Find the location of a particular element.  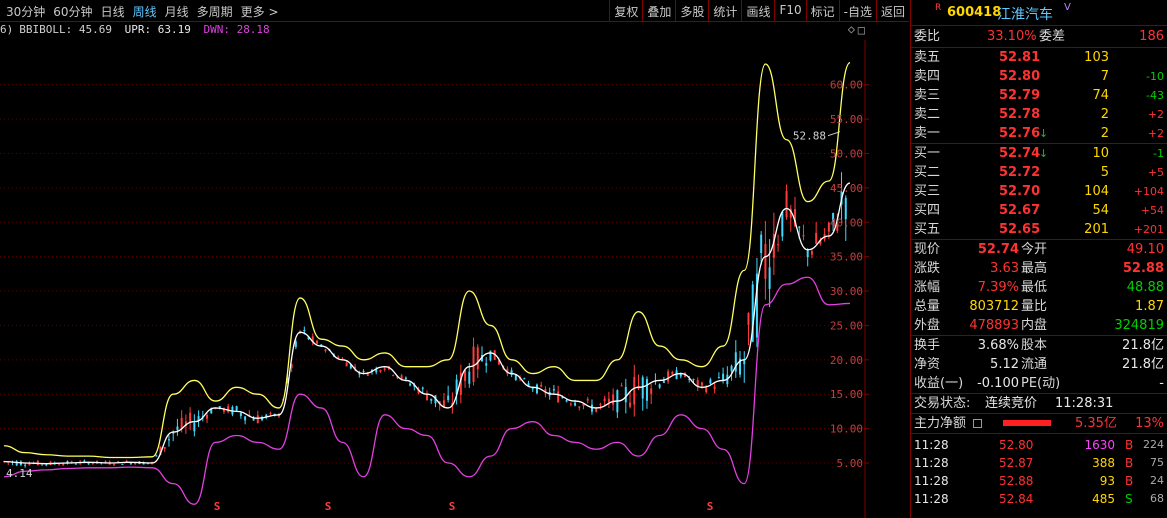

bid-volume: 10 is located at coordinates (1100, 153).